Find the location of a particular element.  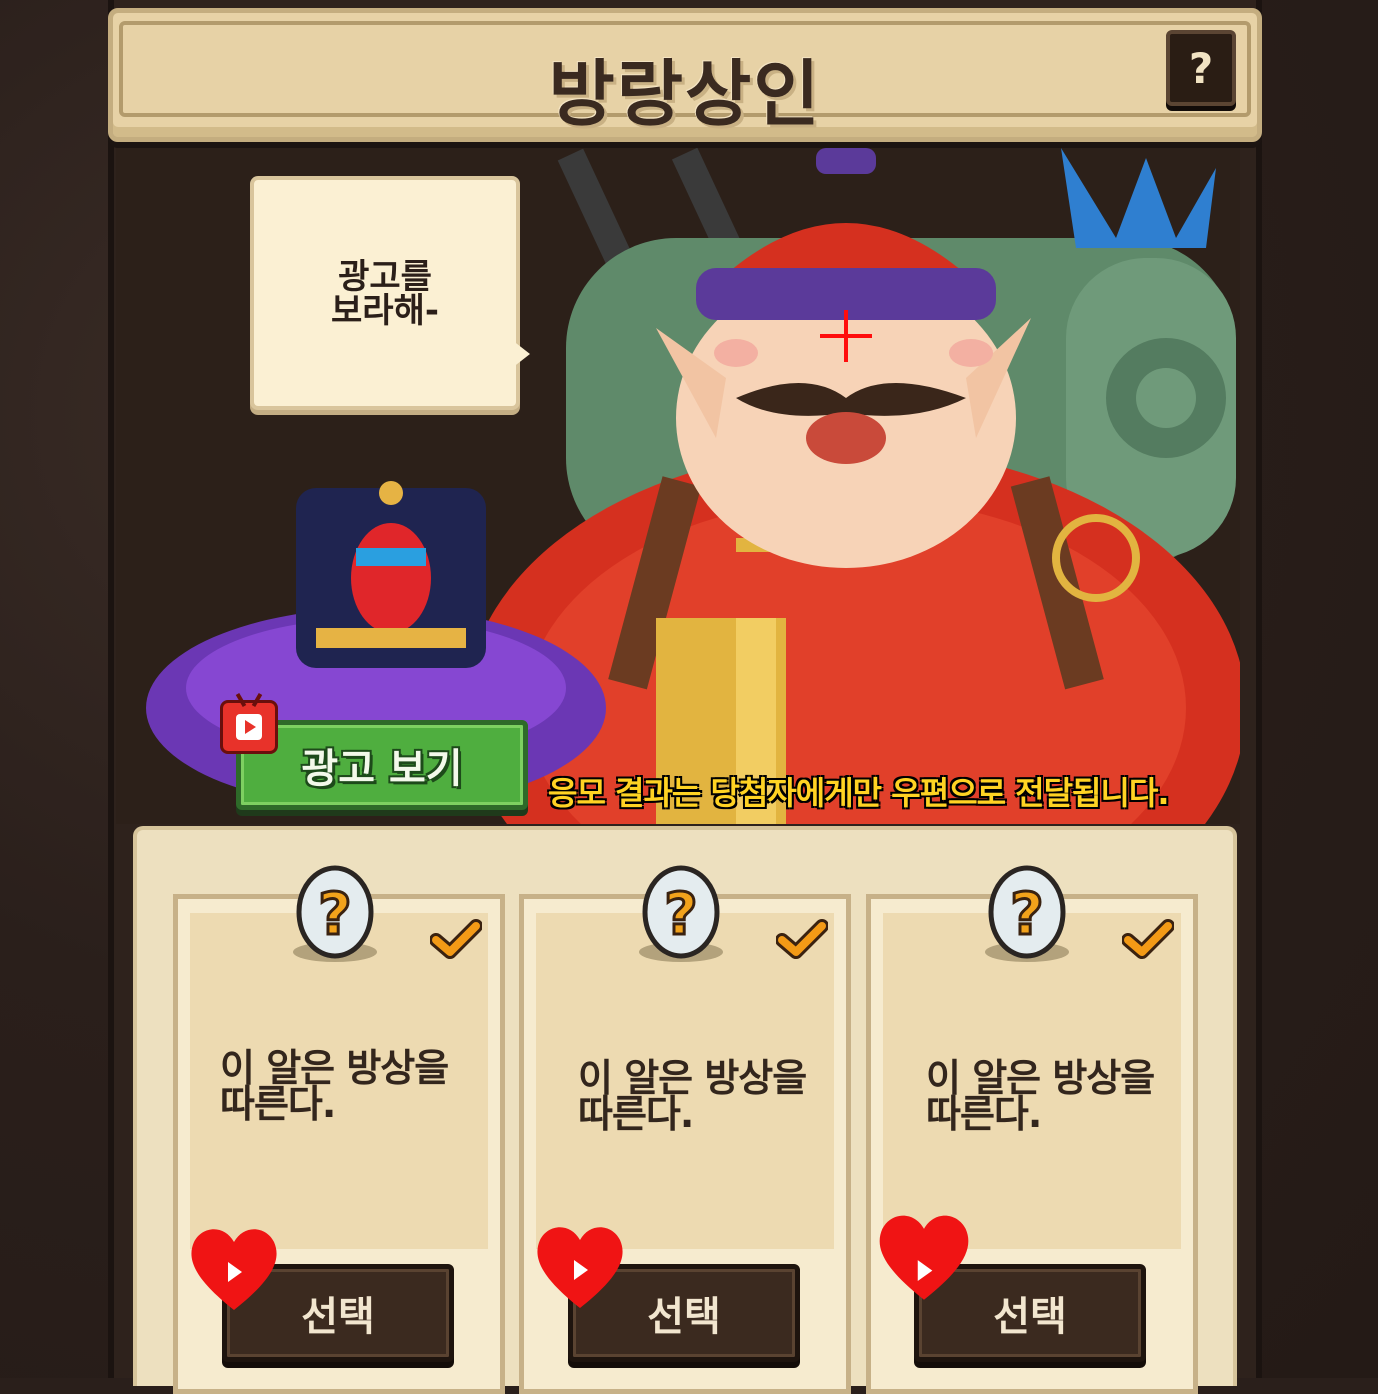

help-icon: ? is located at coordinates (1201, 68).